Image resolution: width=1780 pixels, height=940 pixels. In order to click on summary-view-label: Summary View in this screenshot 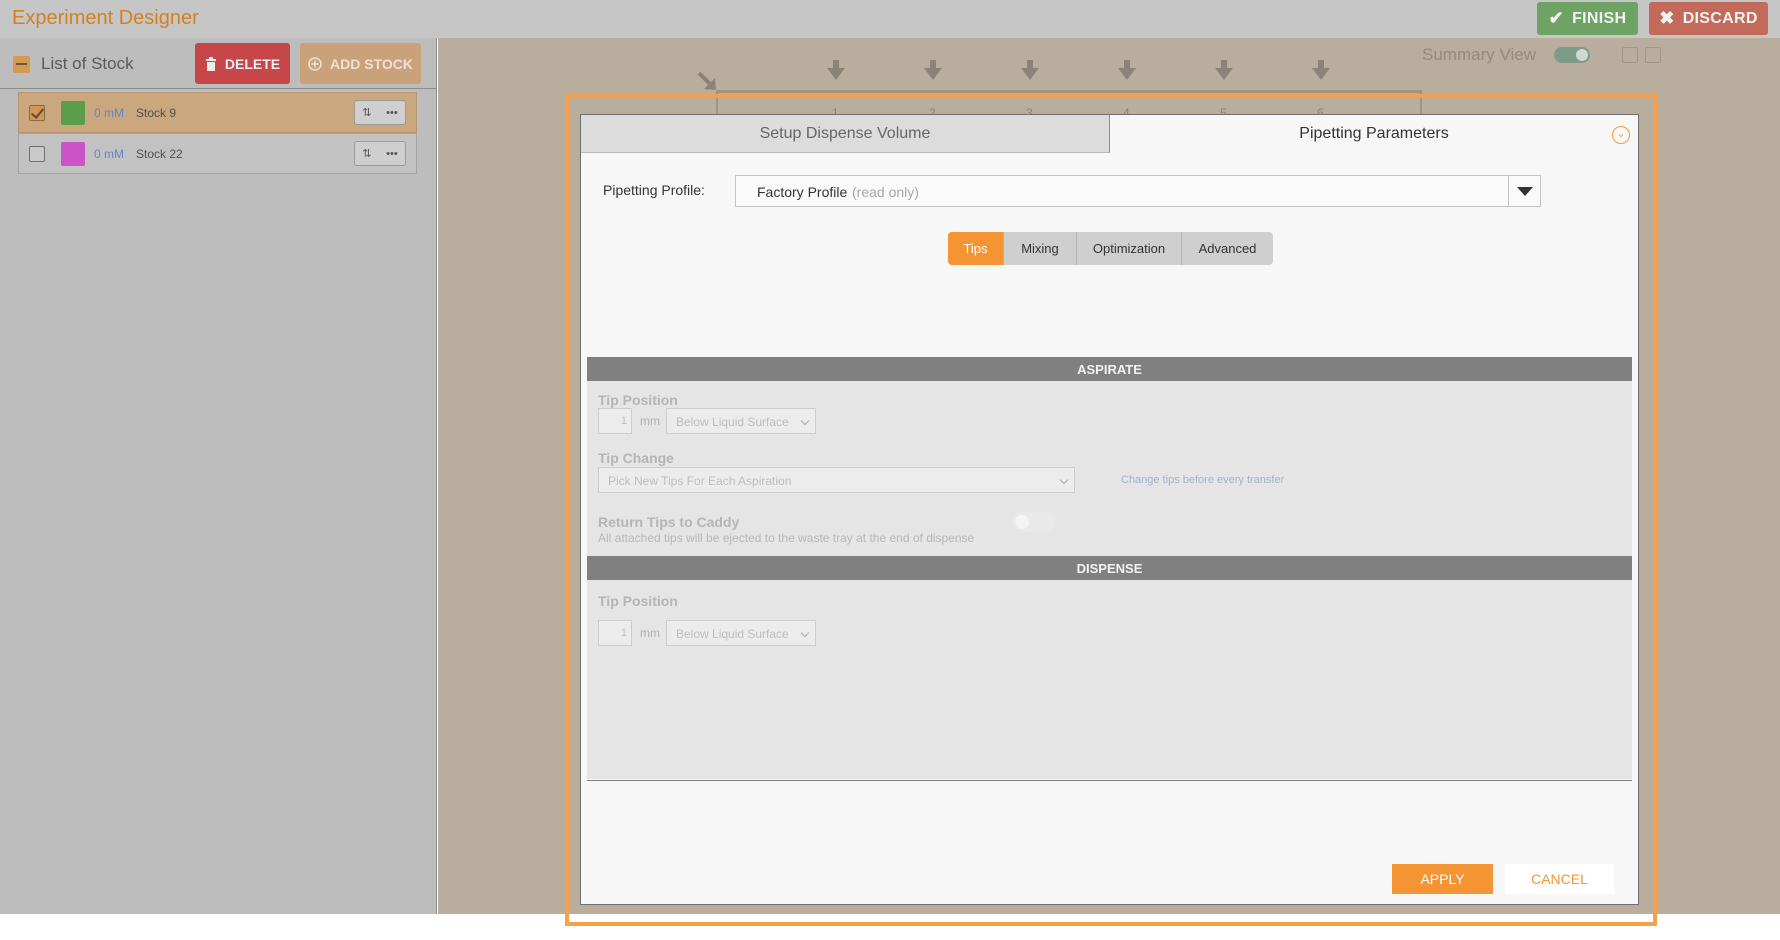, I will do `click(1479, 54)`.